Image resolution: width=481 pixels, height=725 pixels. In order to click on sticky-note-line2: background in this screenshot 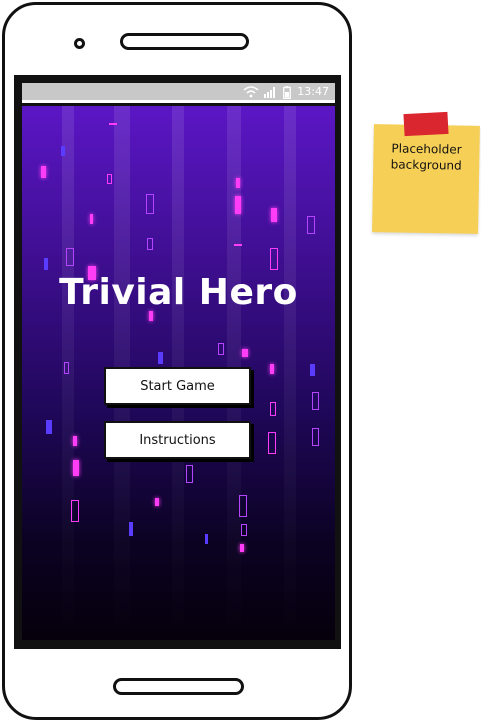, I will do `click(426, 165)`.